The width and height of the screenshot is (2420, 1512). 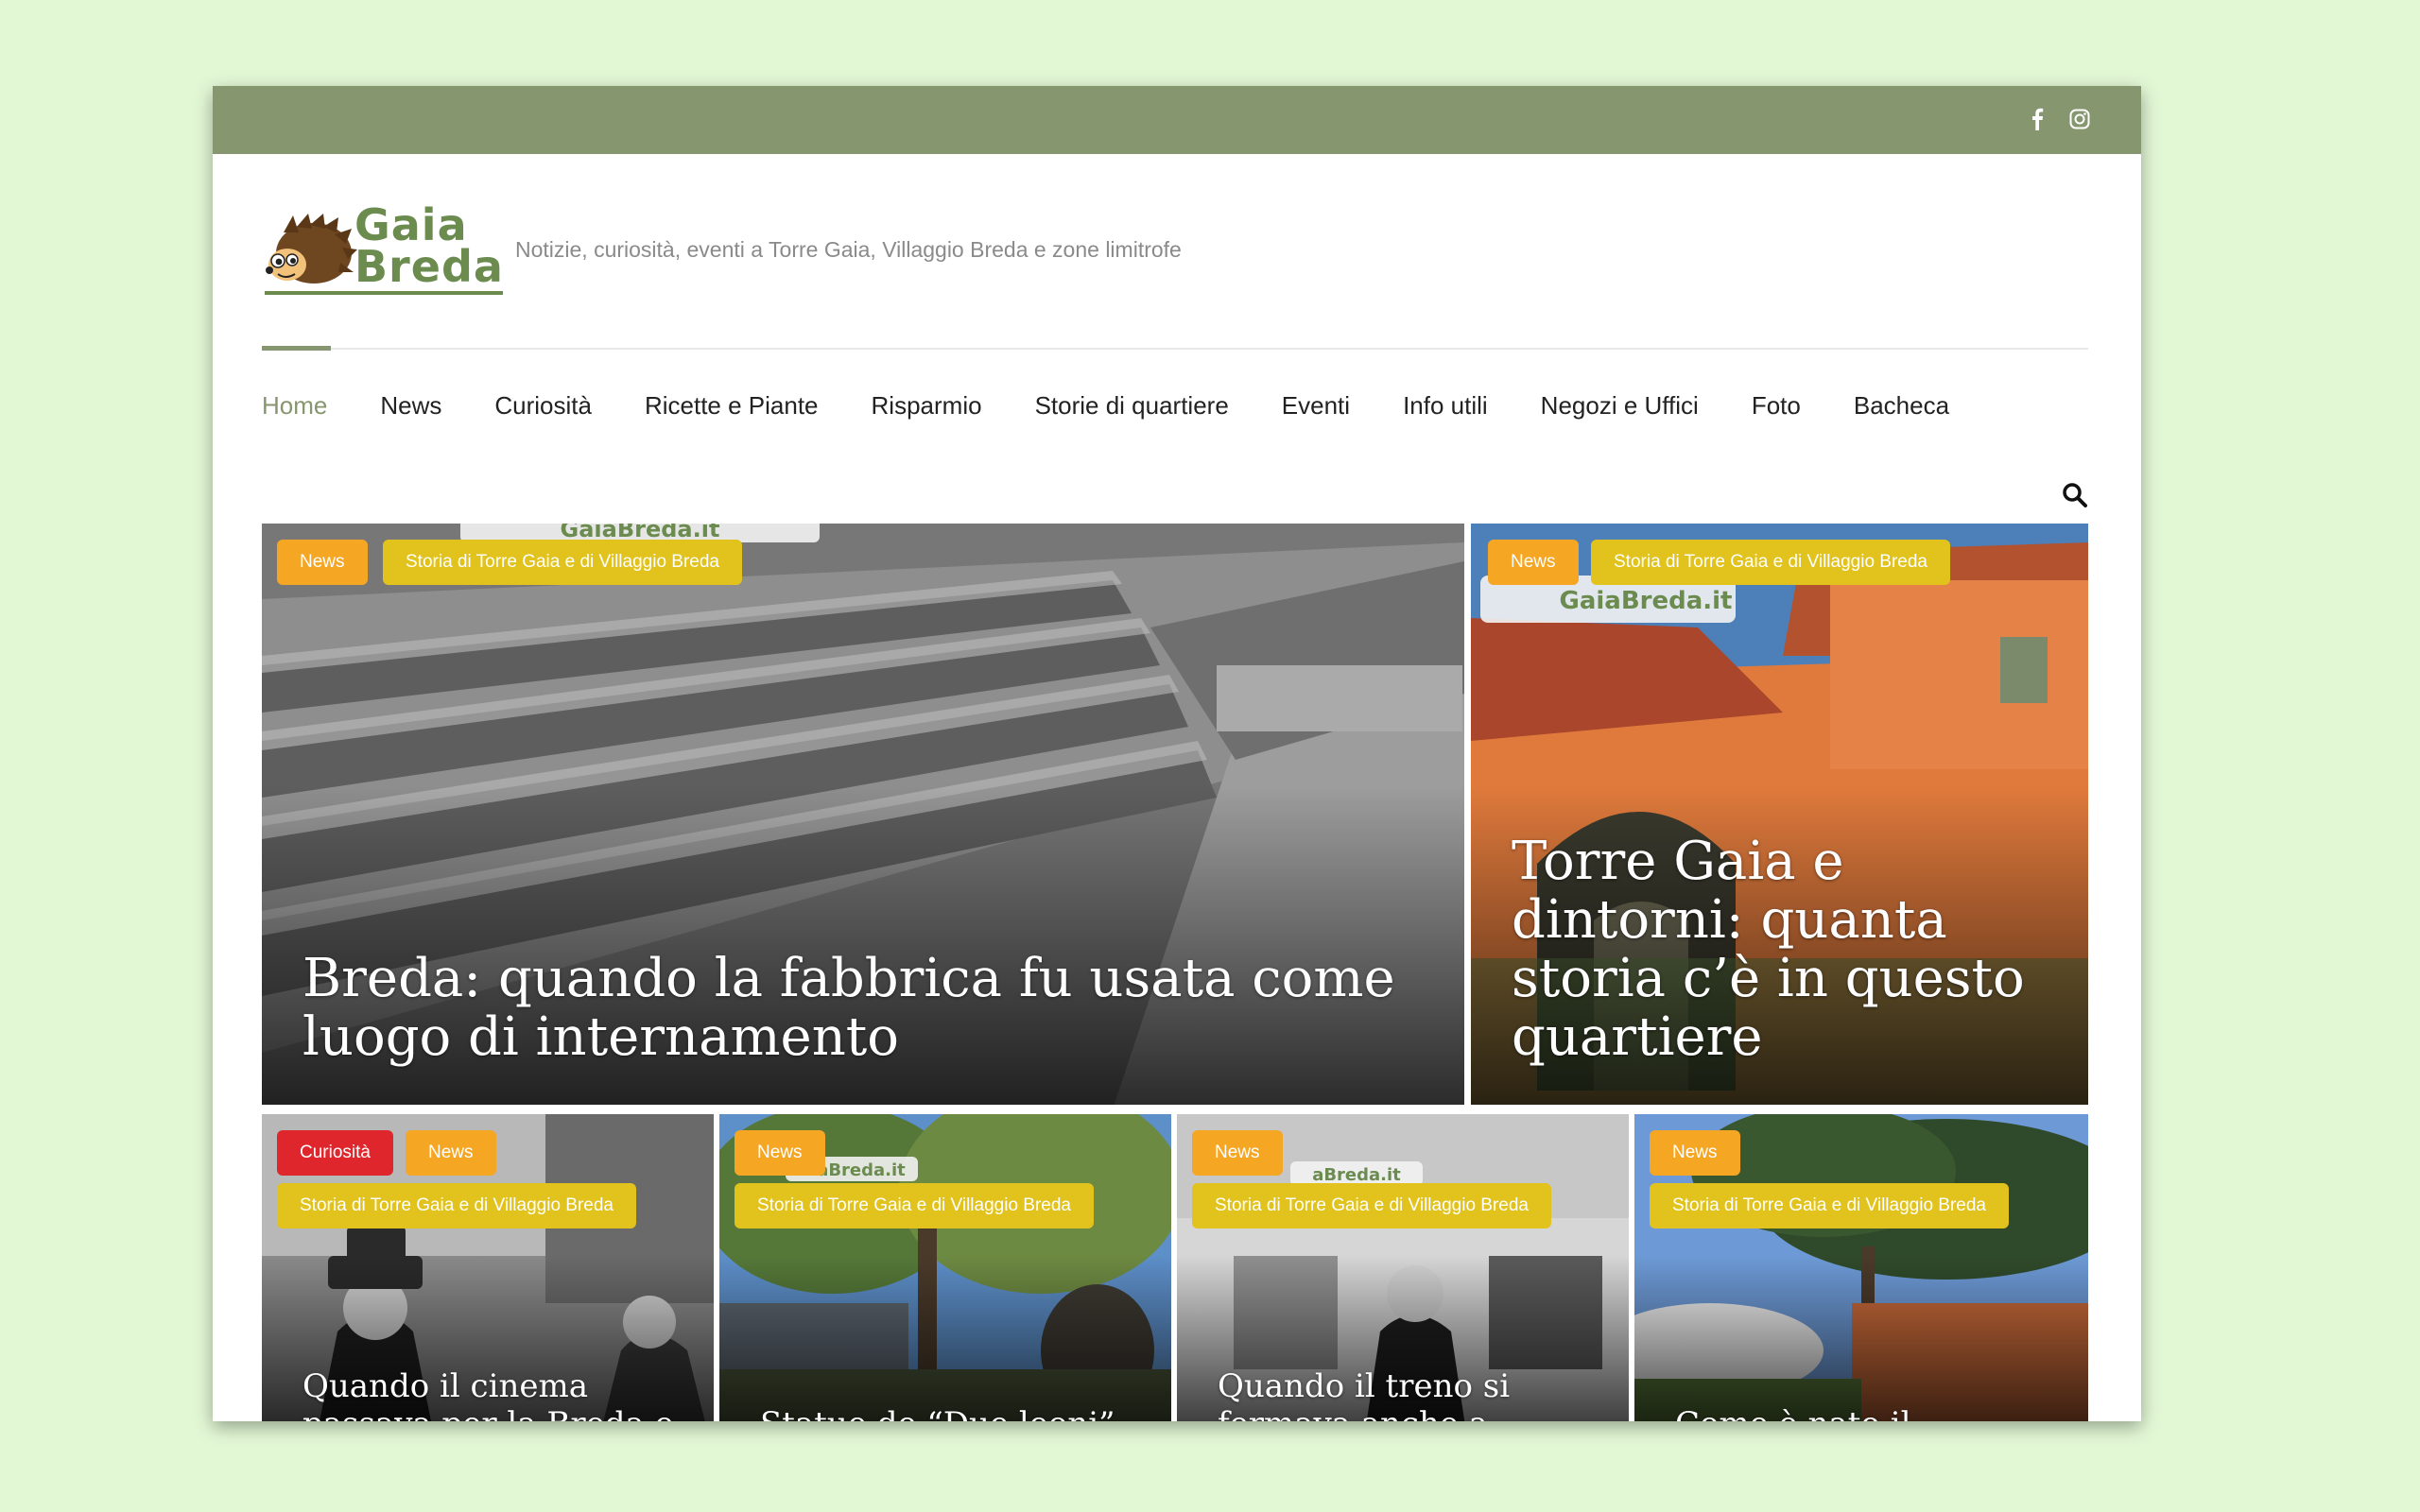 What do you see at coordinates (1620, 405) in the screenshot?
I see `nav-item-negozi-e-uffici: Negozi e Uffici` at bounding box center [1620, 405].